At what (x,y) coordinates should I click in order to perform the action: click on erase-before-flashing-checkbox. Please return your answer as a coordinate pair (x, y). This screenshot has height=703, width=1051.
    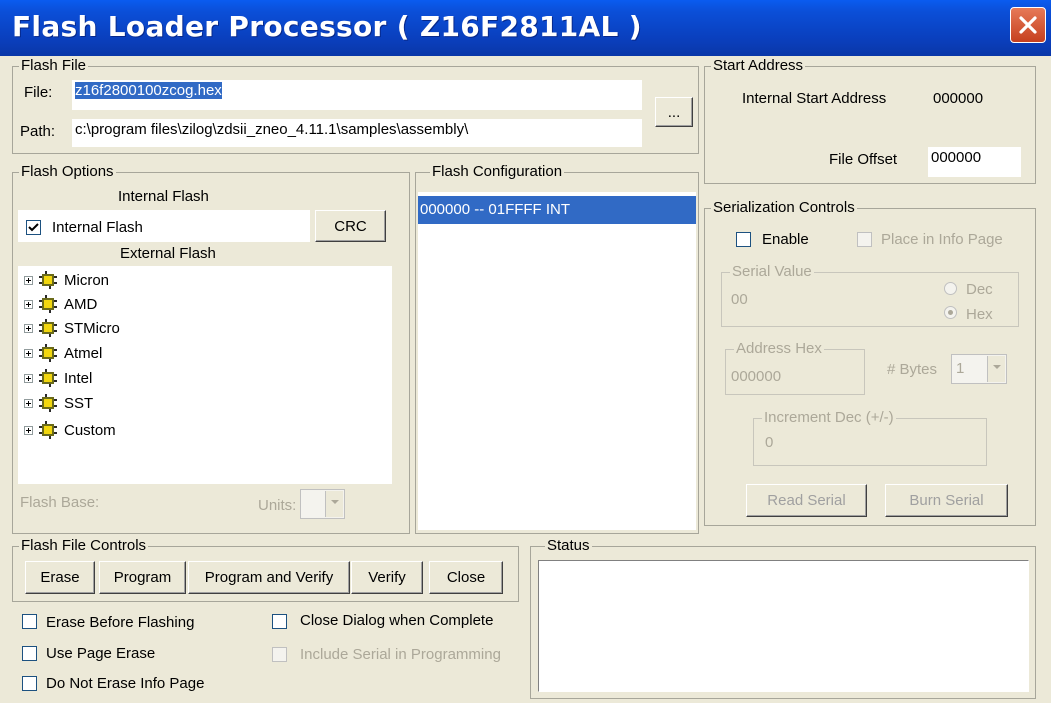
    Looking at the image, I should click on (29, 621).